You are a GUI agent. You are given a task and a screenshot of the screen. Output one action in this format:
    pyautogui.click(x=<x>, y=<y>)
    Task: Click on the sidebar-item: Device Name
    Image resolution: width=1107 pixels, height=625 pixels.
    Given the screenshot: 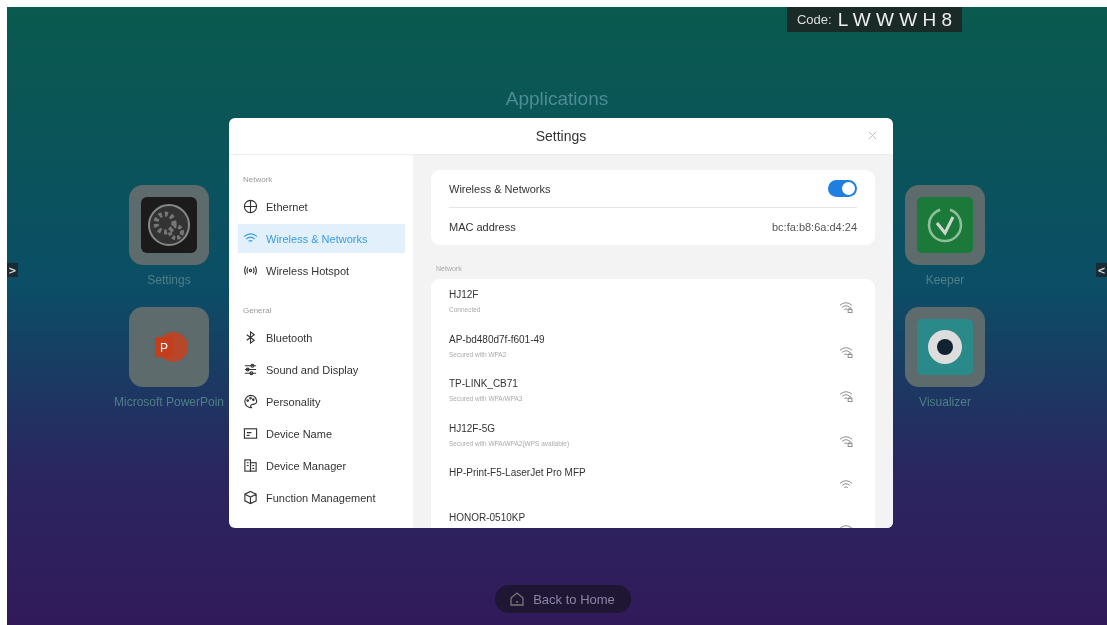 What is the action you would take?
    pyautogui.click(x=321, y=433)
    